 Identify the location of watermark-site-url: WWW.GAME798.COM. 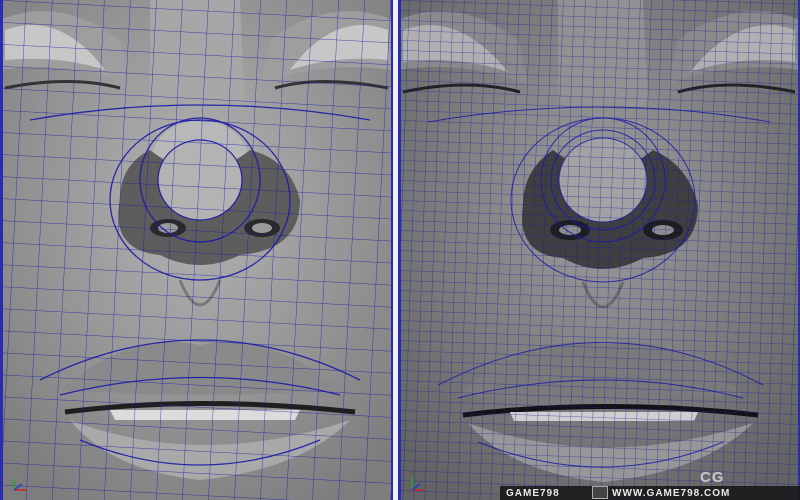
(671, 493).